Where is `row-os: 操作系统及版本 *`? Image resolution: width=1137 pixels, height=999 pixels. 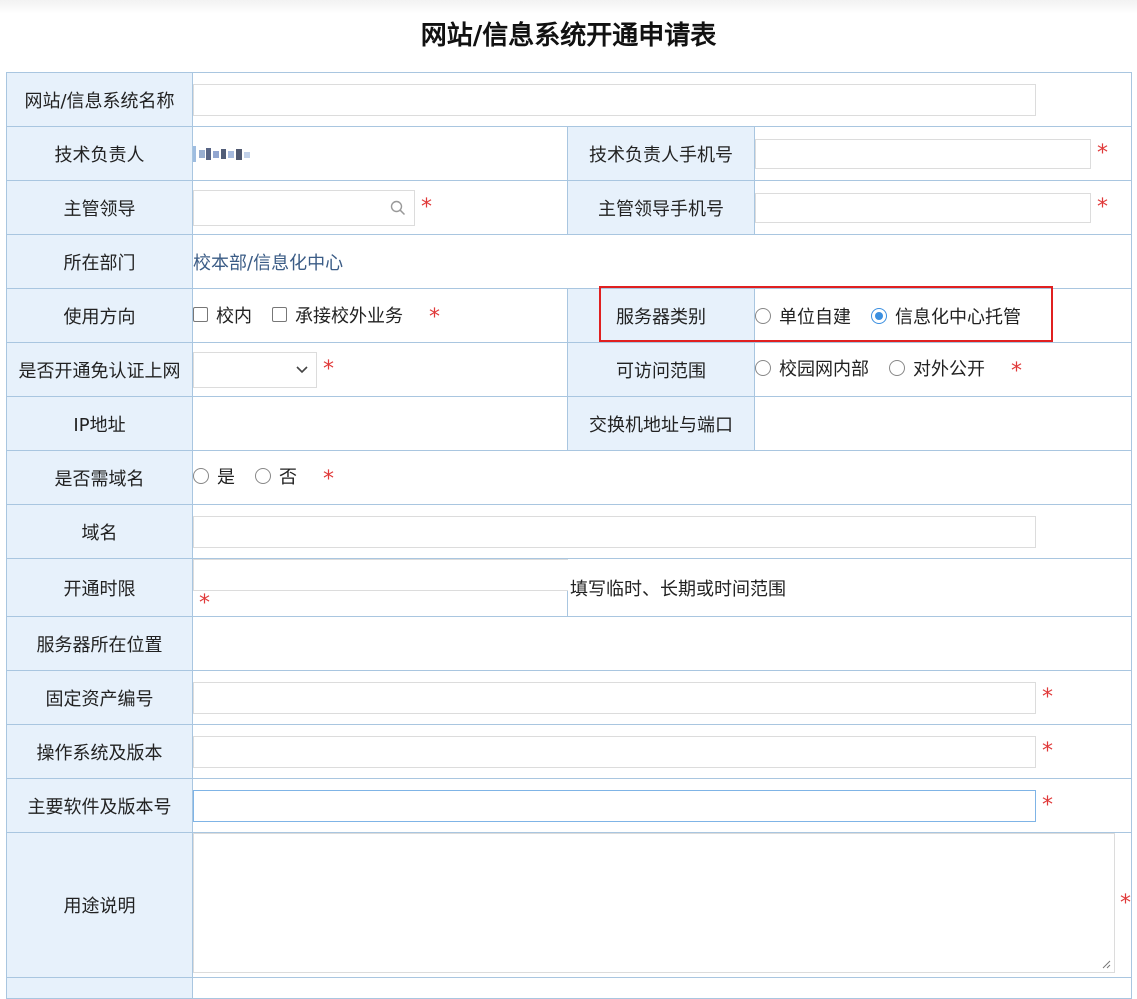
row-os: 操作系统及版本 * is located at coordinates (569, 751).